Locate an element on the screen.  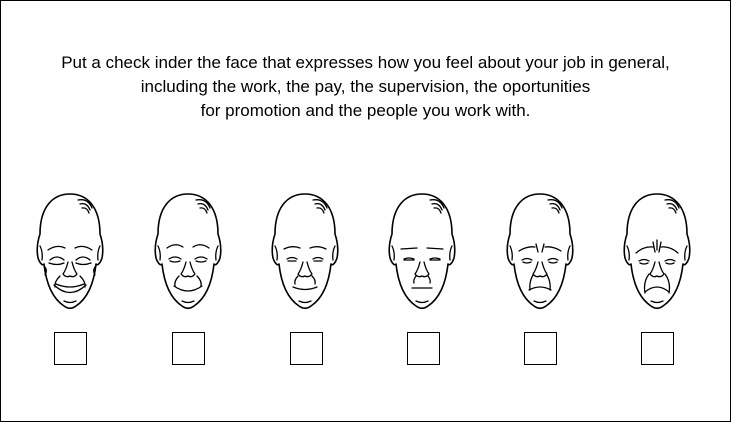
face-happy is located at coordinates (188, 253).